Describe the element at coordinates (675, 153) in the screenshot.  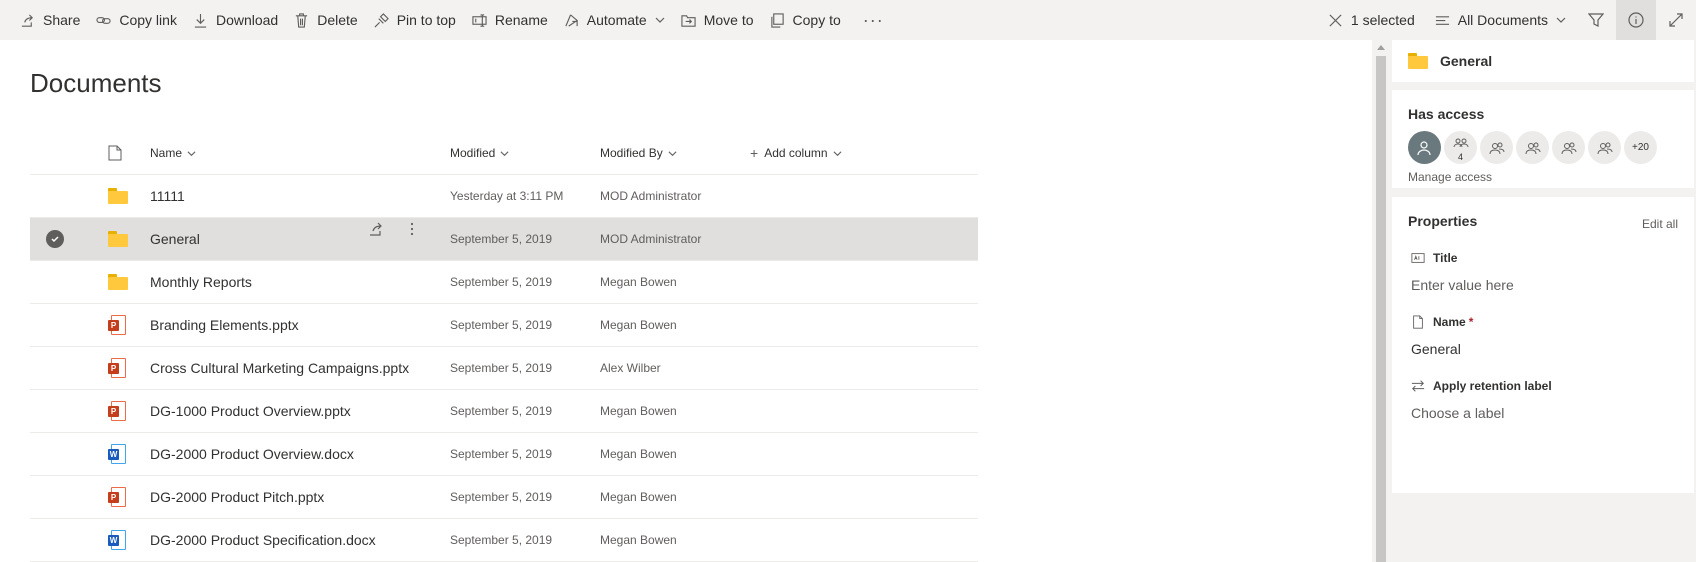
I see `modified-by-column-header: Modified By` at that location.